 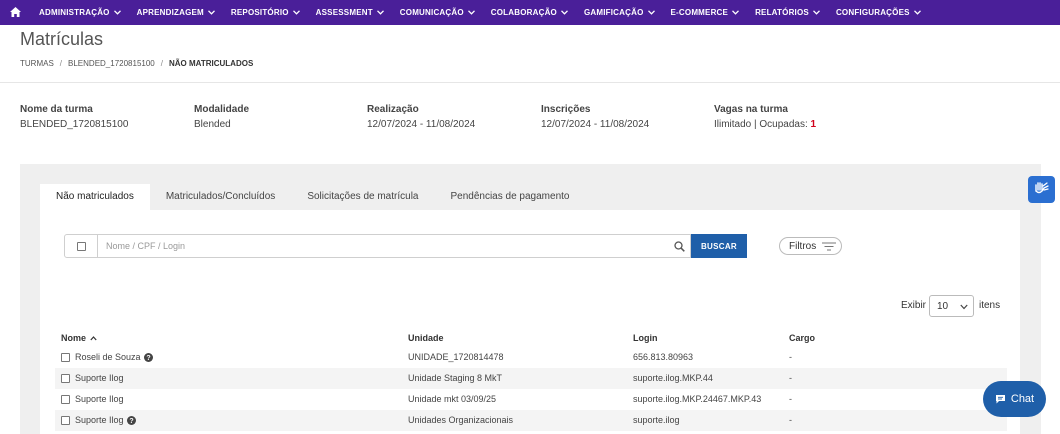 What do you see at coordinates (95, 197) in the screenshot?
I see `tab-nao-matriculados: Não matriculados` at bounding box center [95, 197].